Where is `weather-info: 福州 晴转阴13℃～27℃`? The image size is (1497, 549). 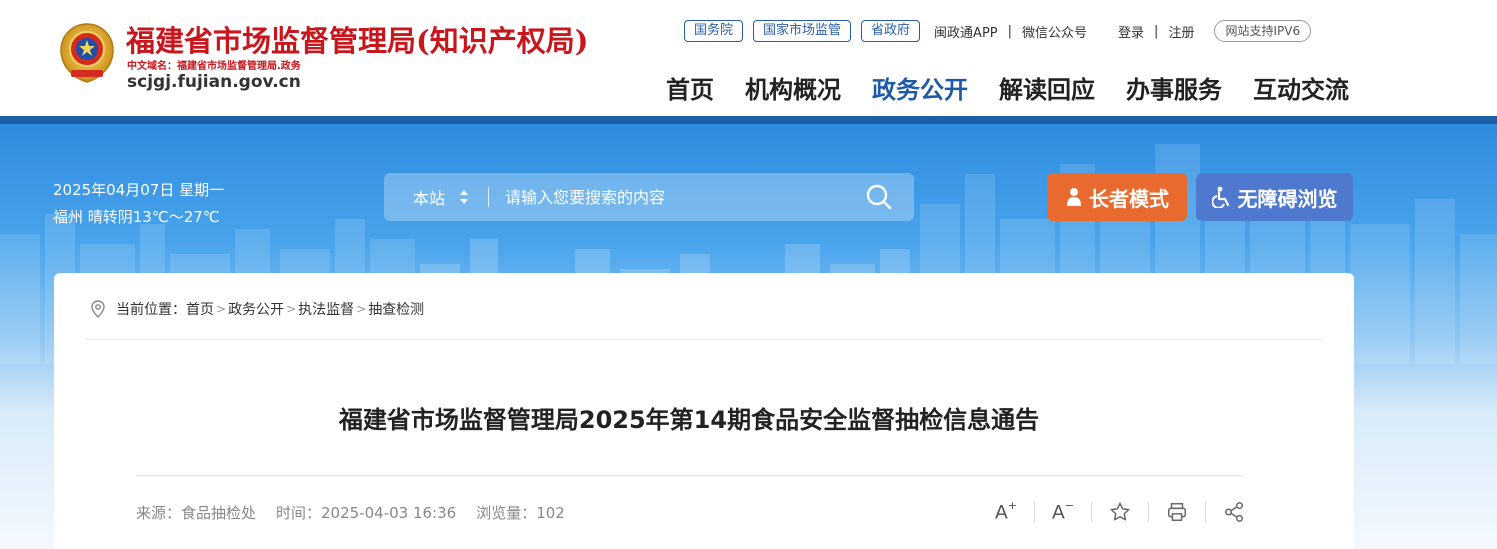 weather-info: 福州 晴转阴13℃～27℃ is located at coordinates (136, 217).